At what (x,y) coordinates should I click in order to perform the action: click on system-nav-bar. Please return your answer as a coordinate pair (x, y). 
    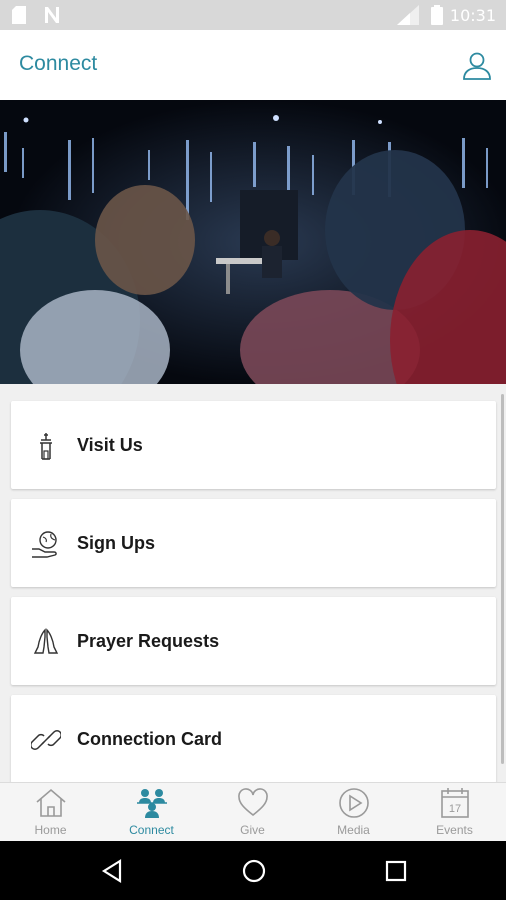
    Looking at the image, I should click on (253, 870).